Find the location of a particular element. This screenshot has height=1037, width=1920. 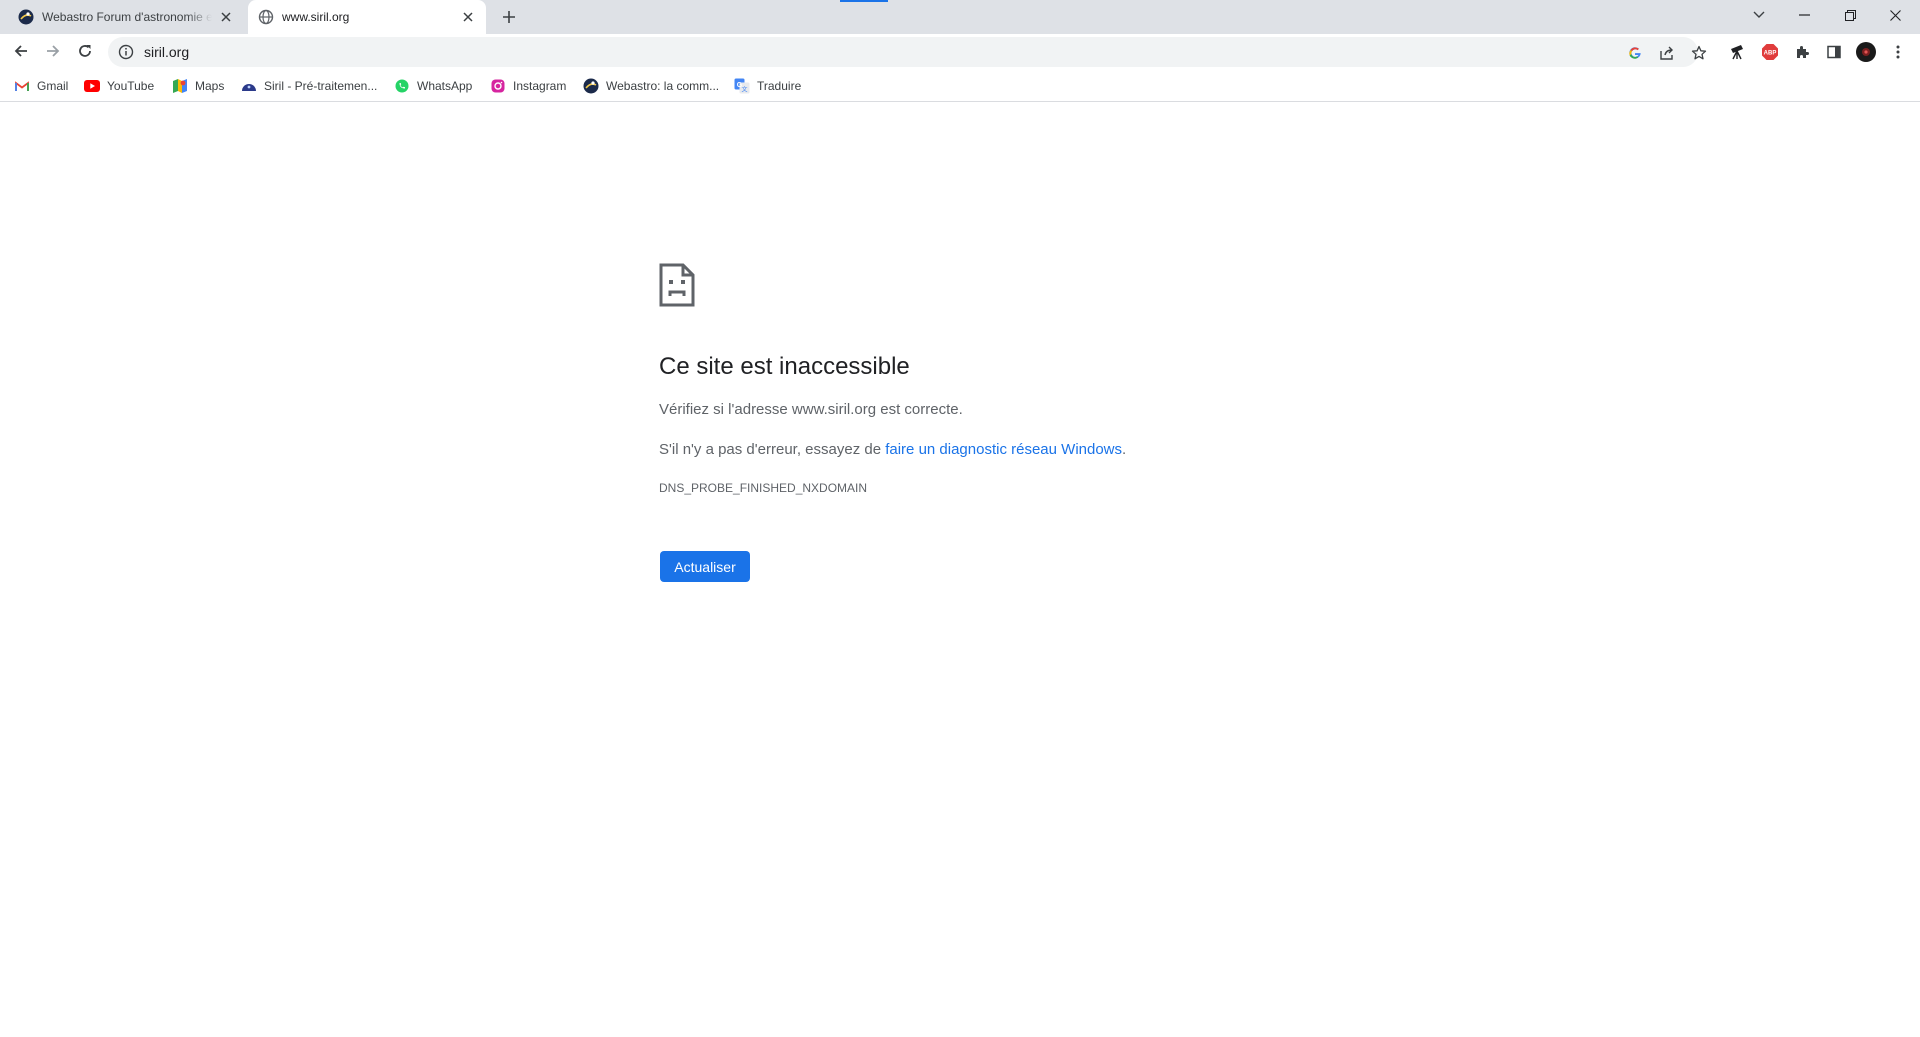

bookmark-label: YouTube is located at coordinates (131, 86).